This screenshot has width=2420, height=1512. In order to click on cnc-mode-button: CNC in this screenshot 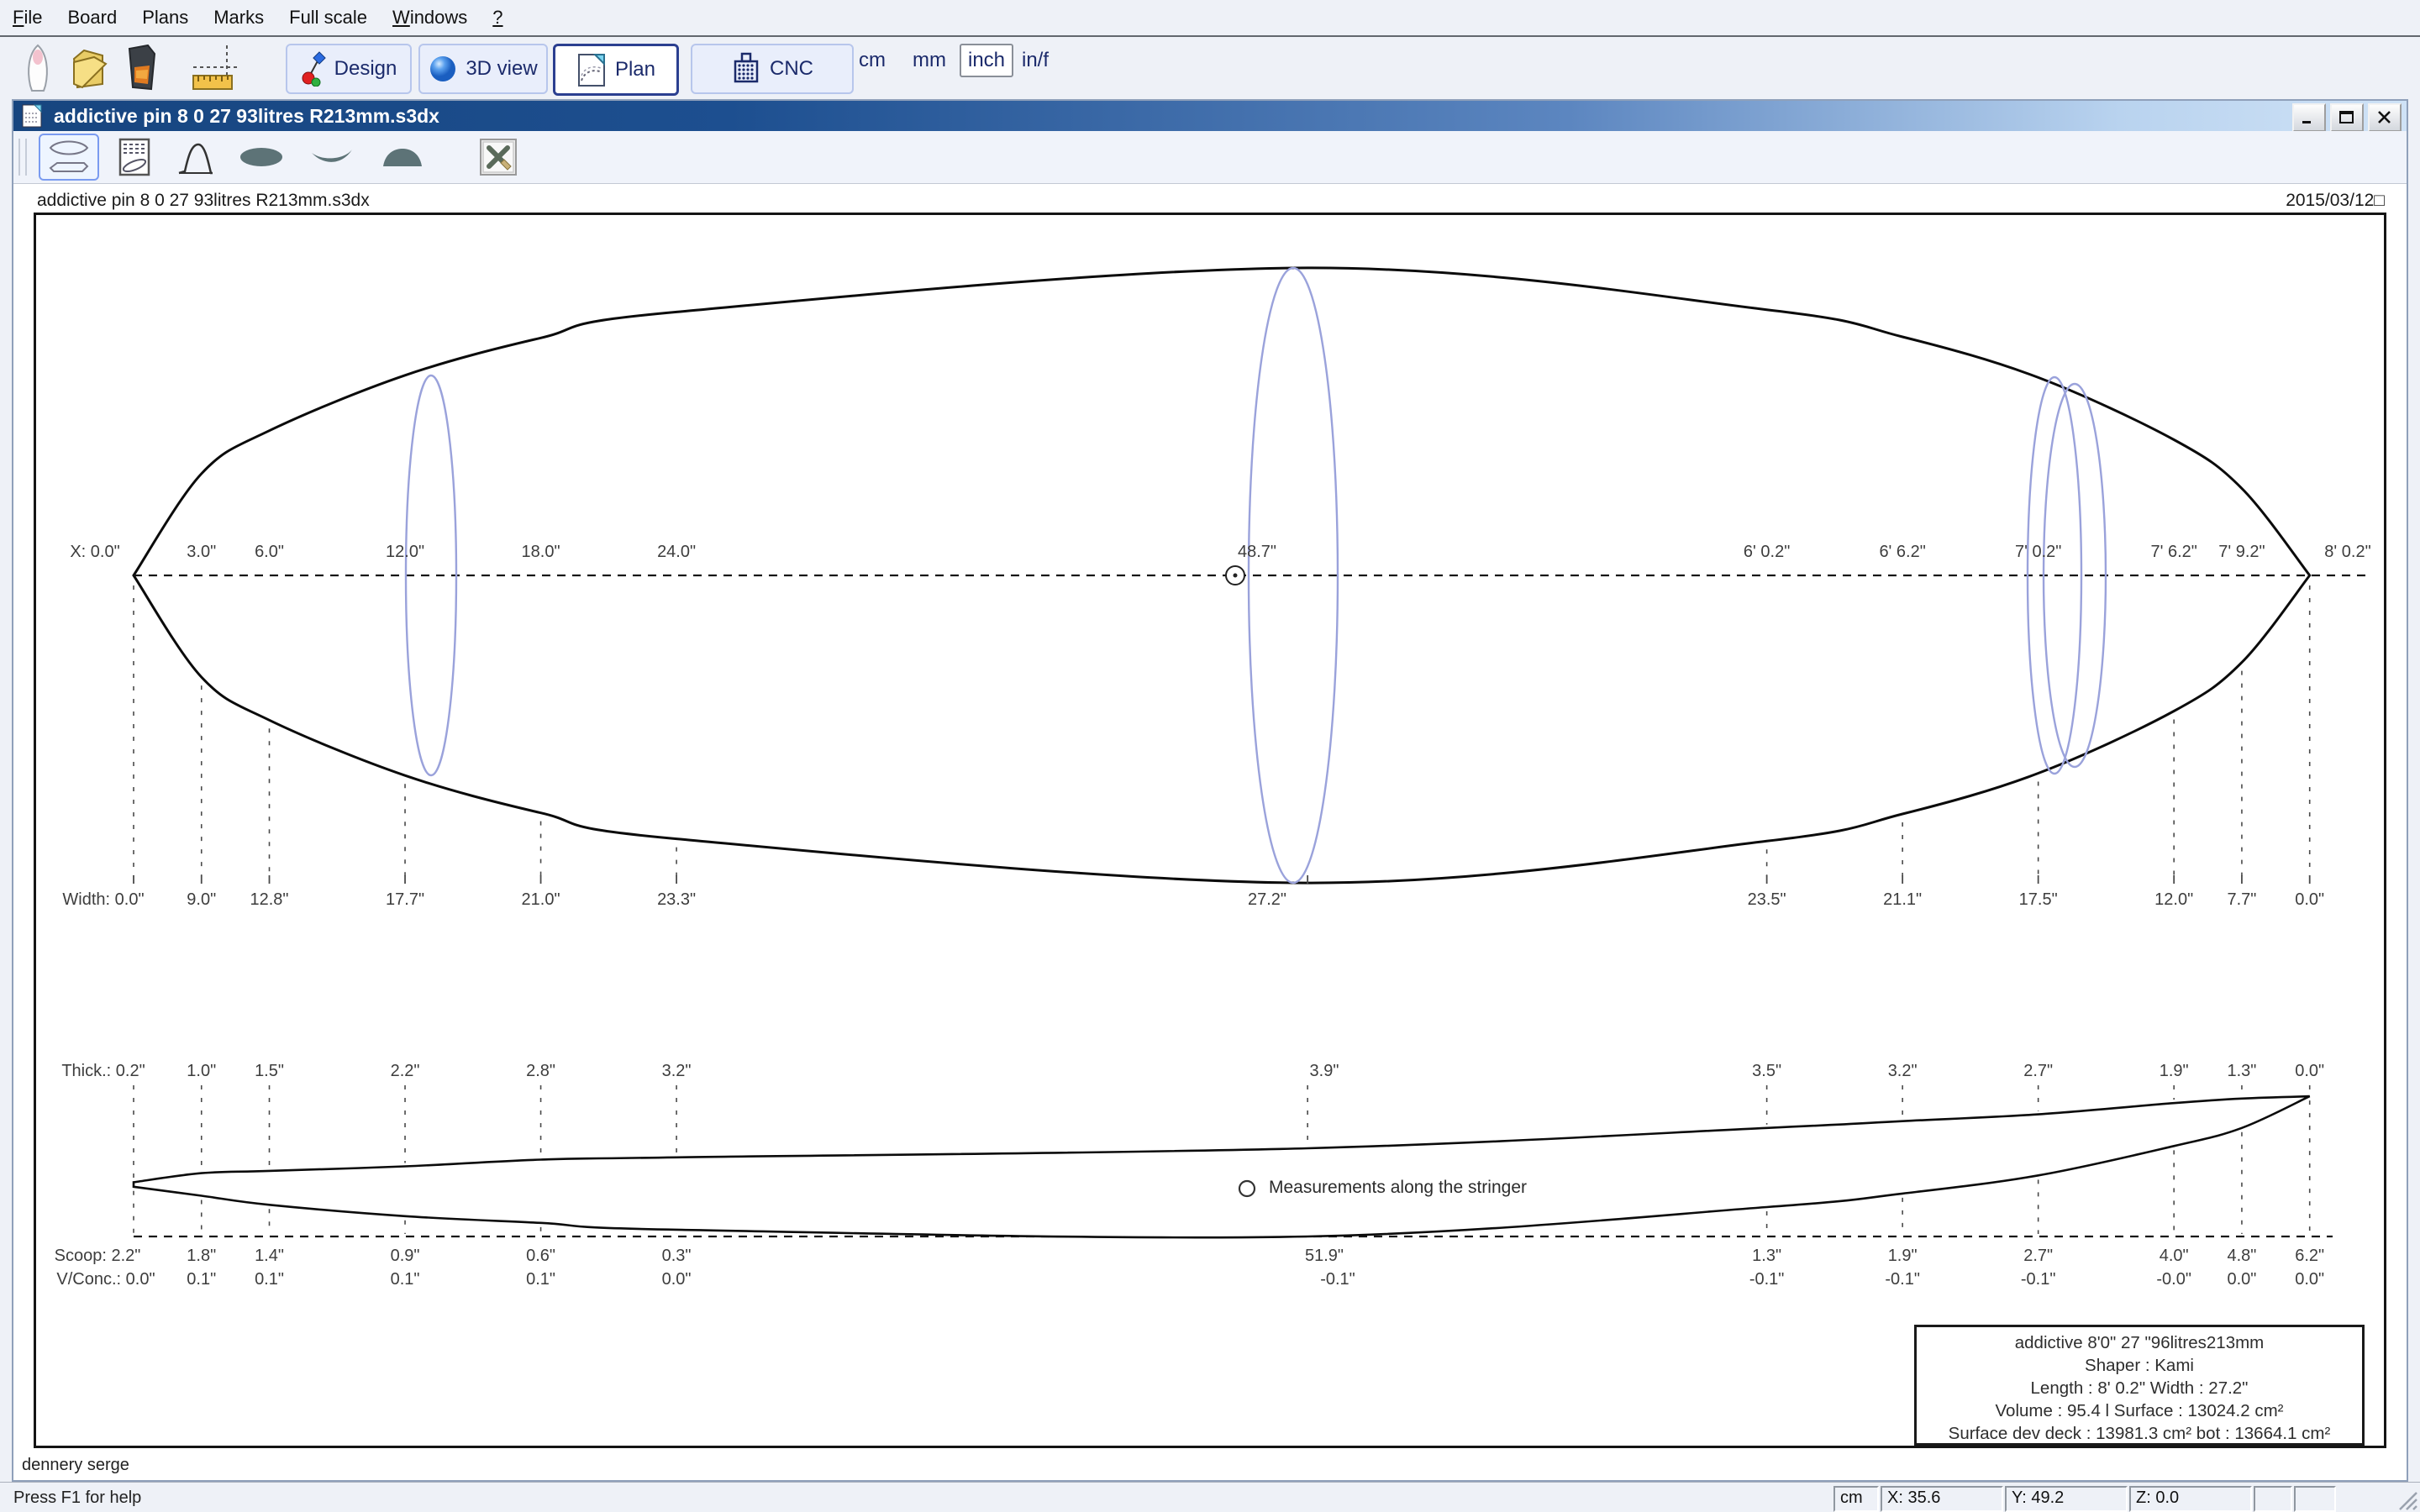, I will do `click(772, 69)`.